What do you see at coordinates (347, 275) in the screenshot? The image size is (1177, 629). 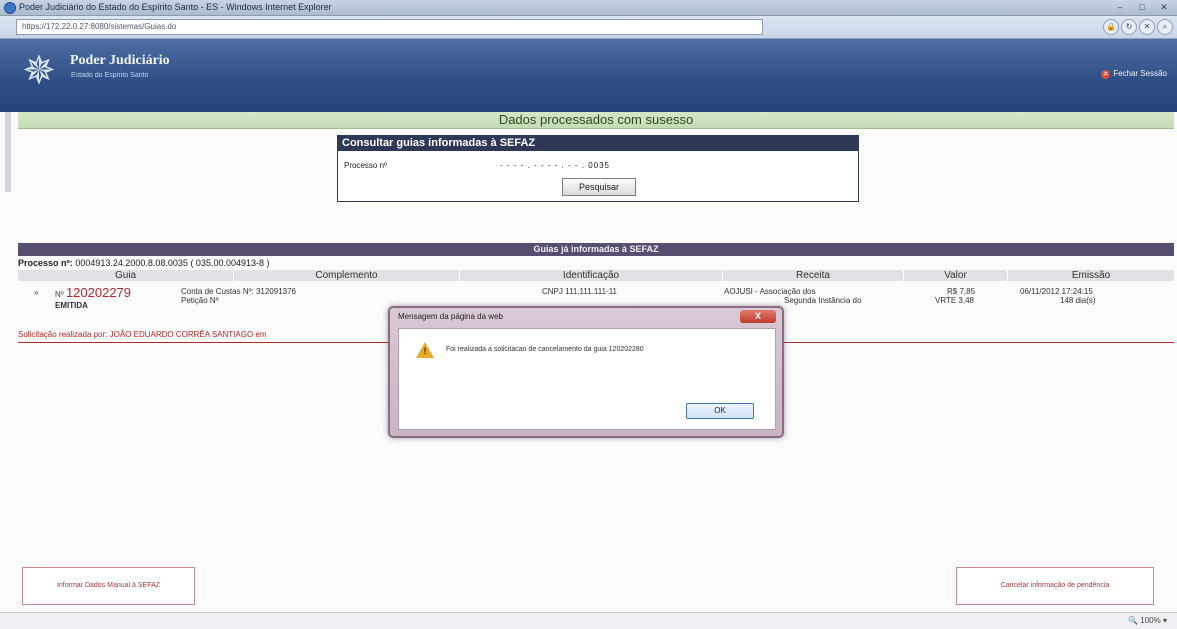 I see `column-header-complemento: Complemento` at bounding box center [347, 275].